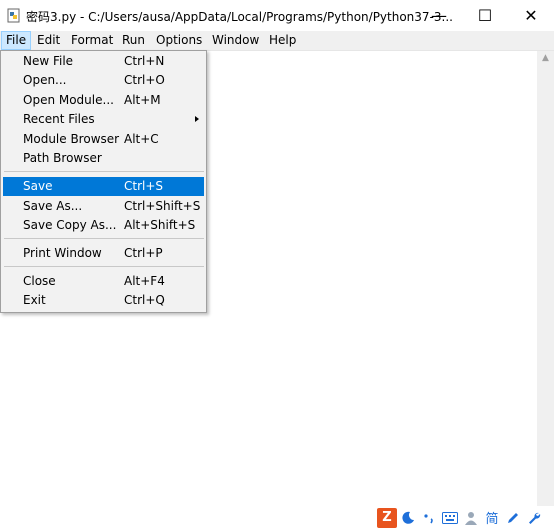  What do you see at coordinates (282, 40) in the screenshot?
I see `menu-help: Help` at bounding box center [282, 40].